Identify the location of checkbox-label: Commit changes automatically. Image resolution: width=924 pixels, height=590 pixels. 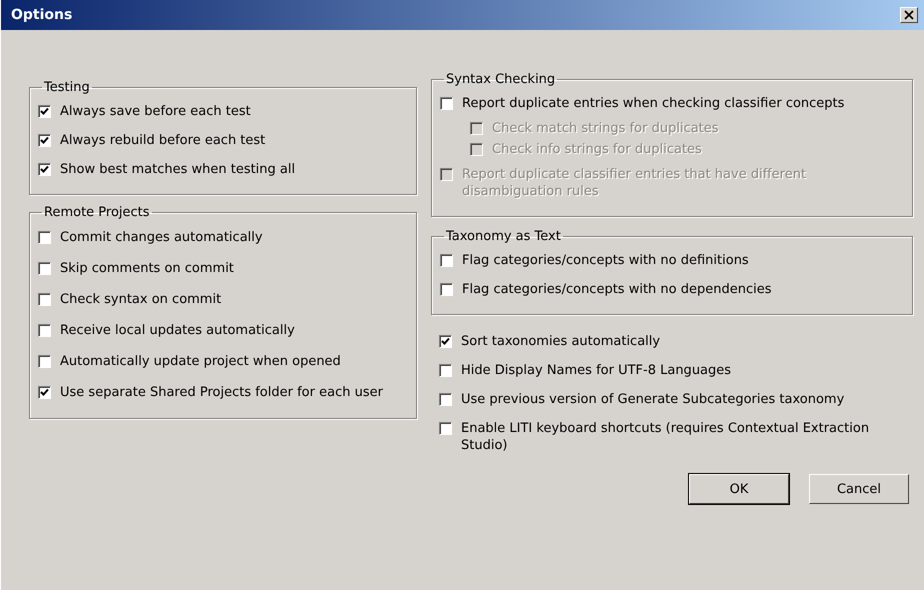
(161, 237).